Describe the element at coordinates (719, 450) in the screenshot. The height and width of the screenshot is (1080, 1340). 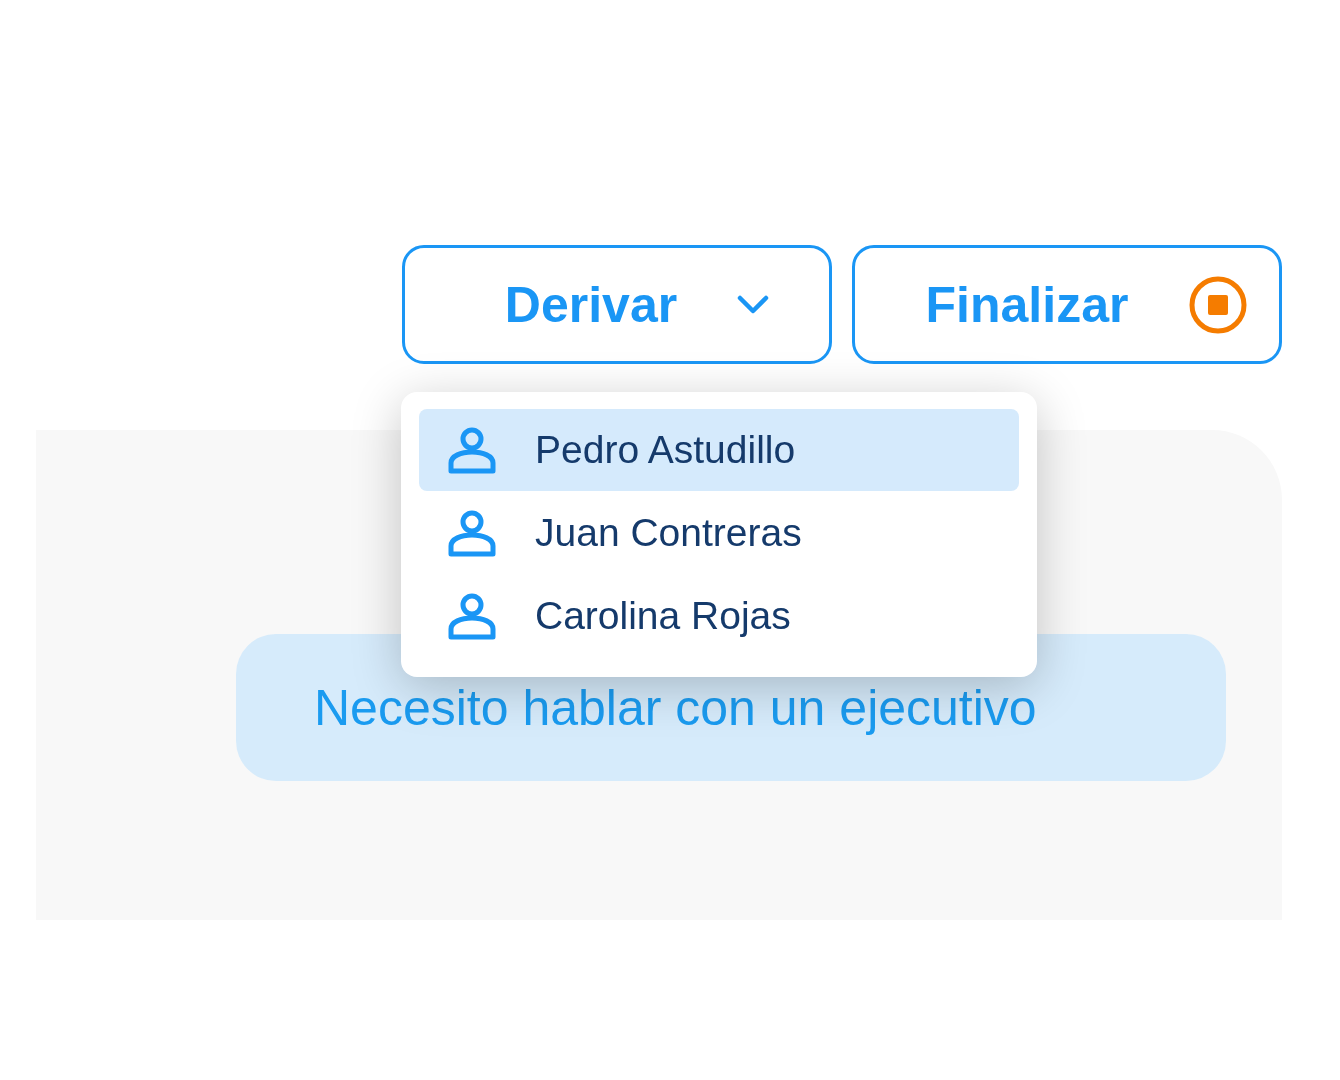
I see `menu-item: Pedro Astudillo` at that location.